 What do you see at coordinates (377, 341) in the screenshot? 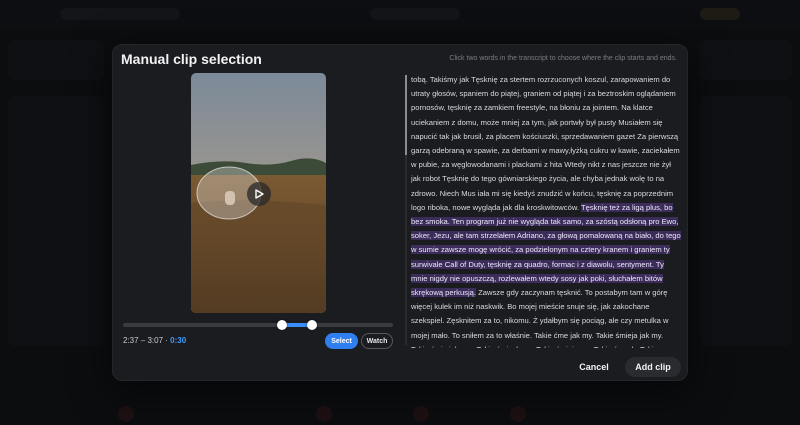
I see `watch-button: Watch` at bounding box center [377, 341].